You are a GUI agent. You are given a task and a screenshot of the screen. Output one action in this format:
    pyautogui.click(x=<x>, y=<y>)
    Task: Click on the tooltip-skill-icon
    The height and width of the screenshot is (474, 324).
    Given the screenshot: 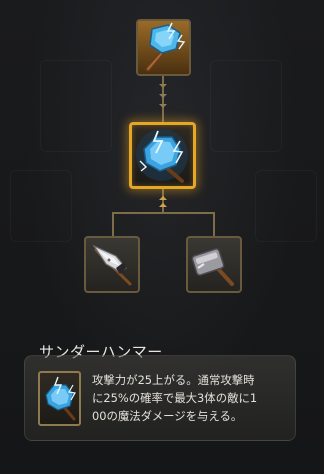 What is the action you would take?
    pyautogui.click(x=59, y=398)
    